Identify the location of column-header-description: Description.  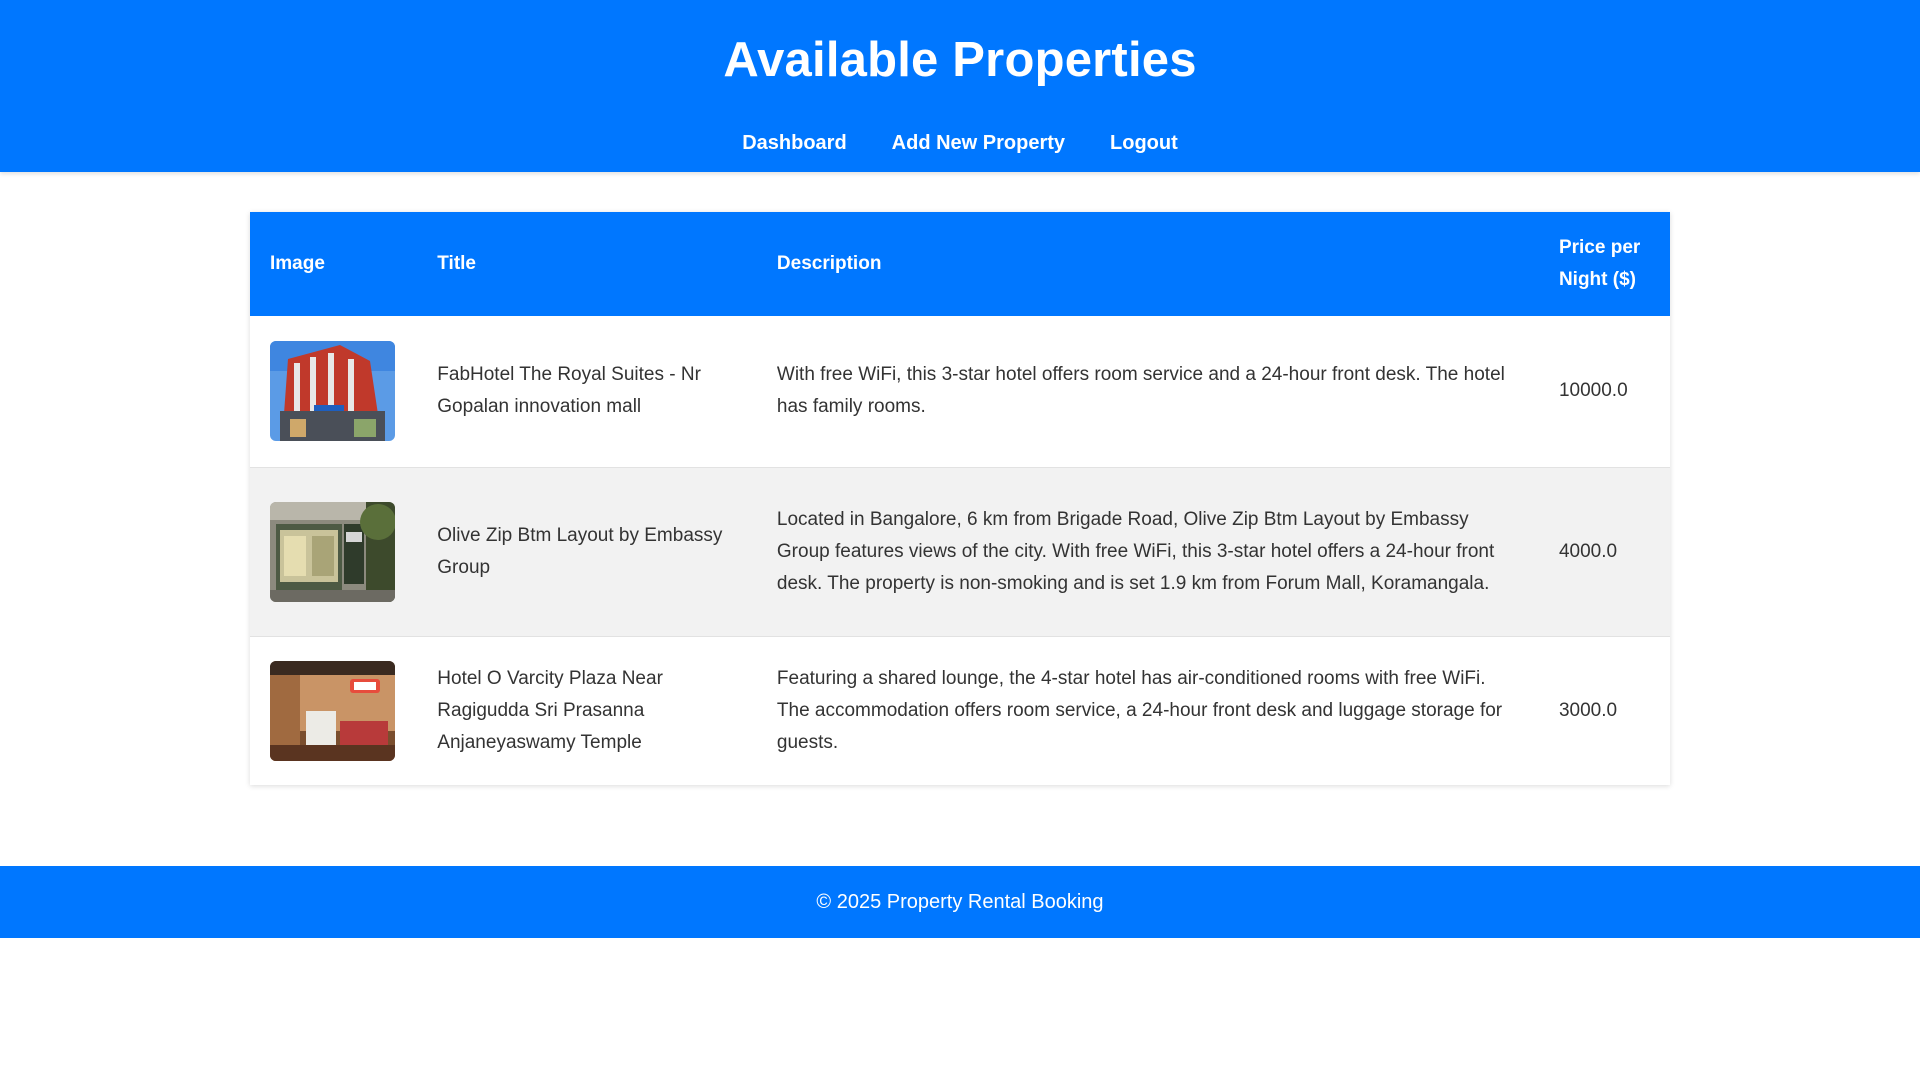
(829, 263).